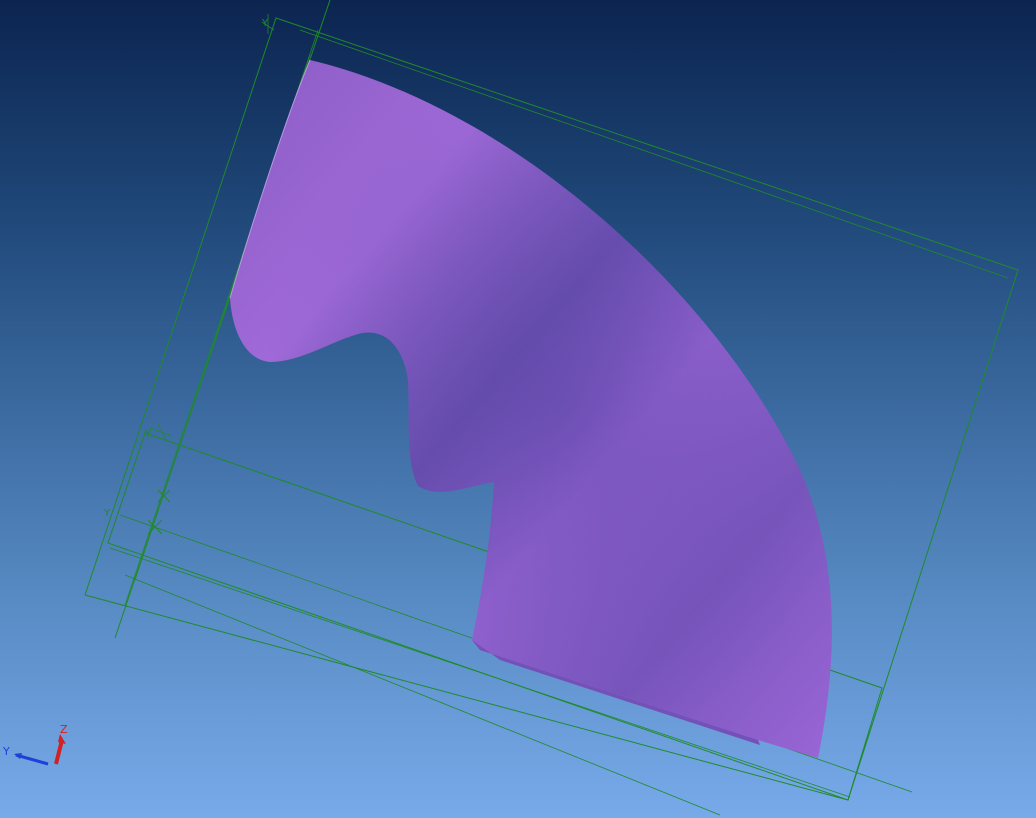  I want to click on triad-z-label: Z, so click(64, 729).